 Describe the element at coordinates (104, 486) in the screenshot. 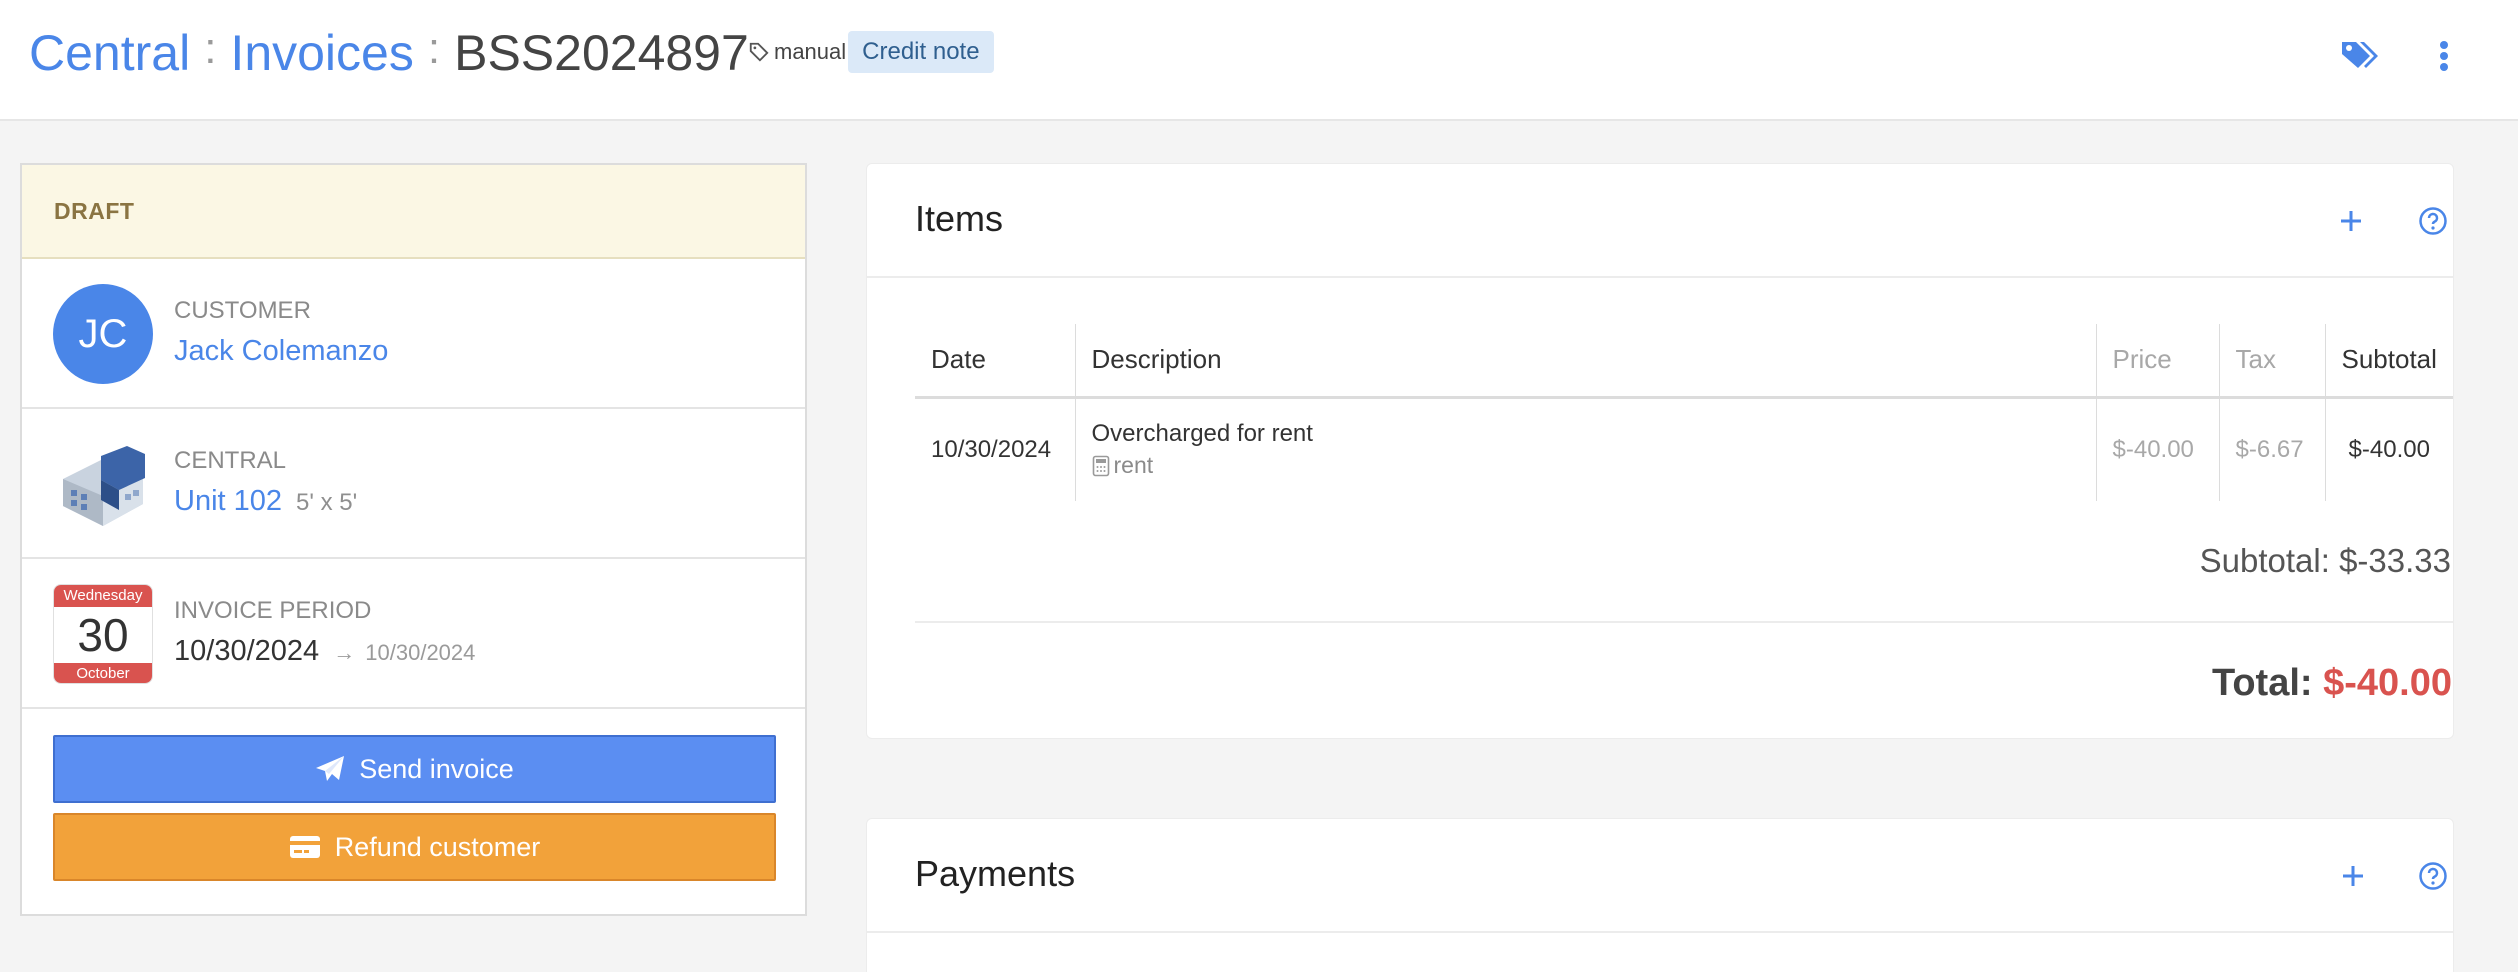

I see `building-icon` at that location.